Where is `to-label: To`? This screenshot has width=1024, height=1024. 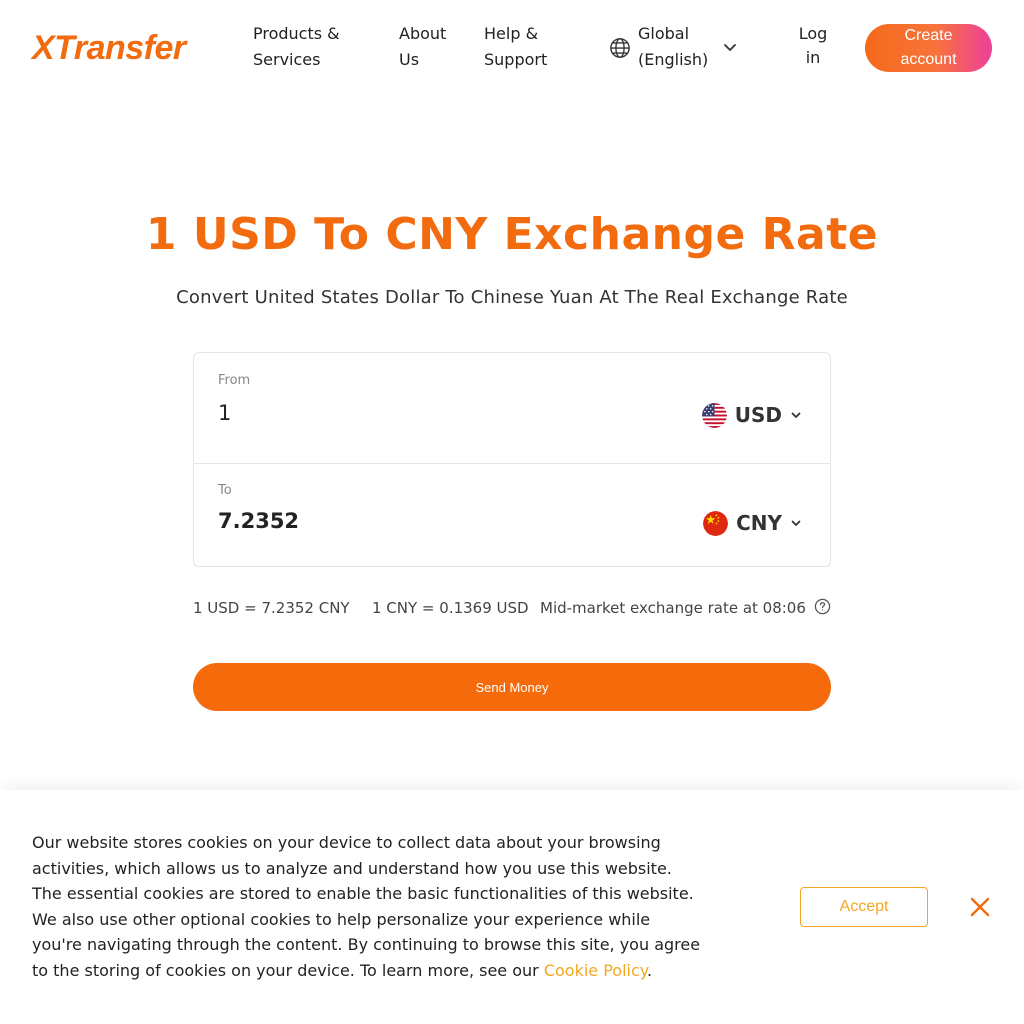
to-label: To is located at coordinates (225, 490).